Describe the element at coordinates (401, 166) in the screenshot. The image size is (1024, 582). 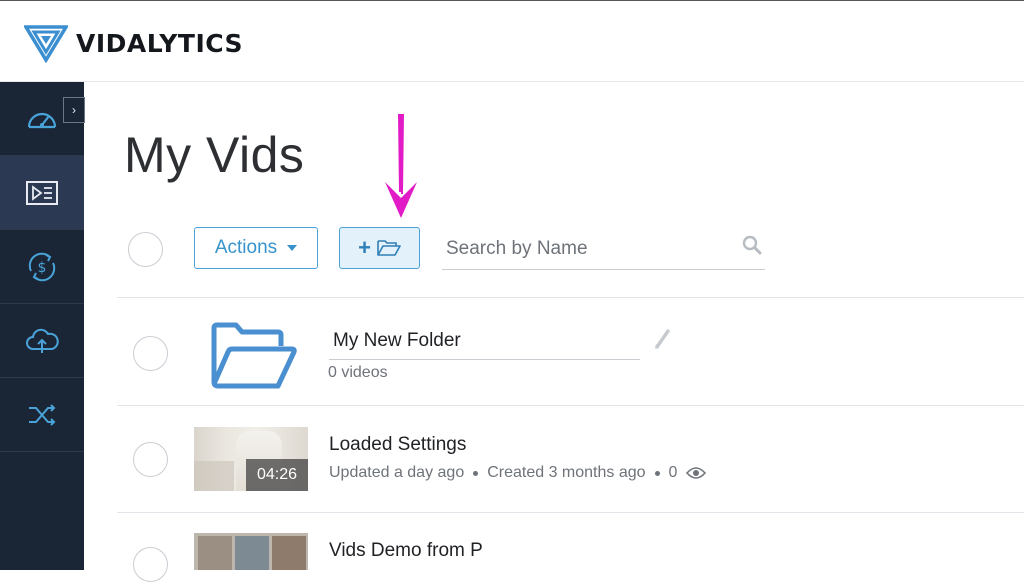
I see `annotation-arrow-icon` at that location.